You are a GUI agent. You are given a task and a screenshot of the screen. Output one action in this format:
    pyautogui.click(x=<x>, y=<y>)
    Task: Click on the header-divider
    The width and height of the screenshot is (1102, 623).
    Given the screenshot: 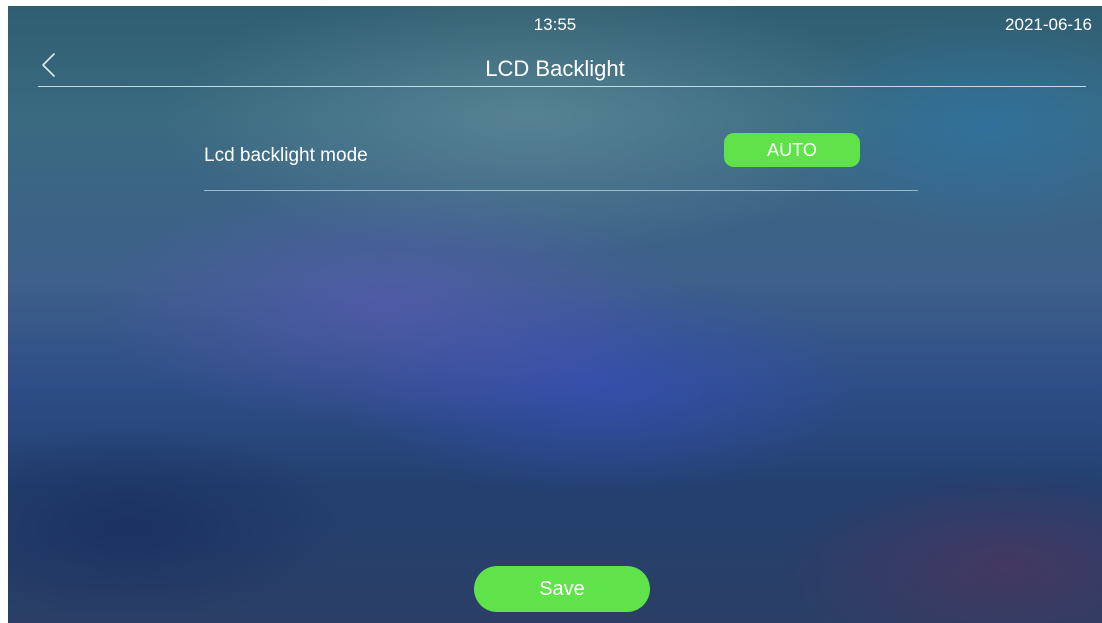 What is the action you would take?
    pyautogui.click(x=562, y=86)
    